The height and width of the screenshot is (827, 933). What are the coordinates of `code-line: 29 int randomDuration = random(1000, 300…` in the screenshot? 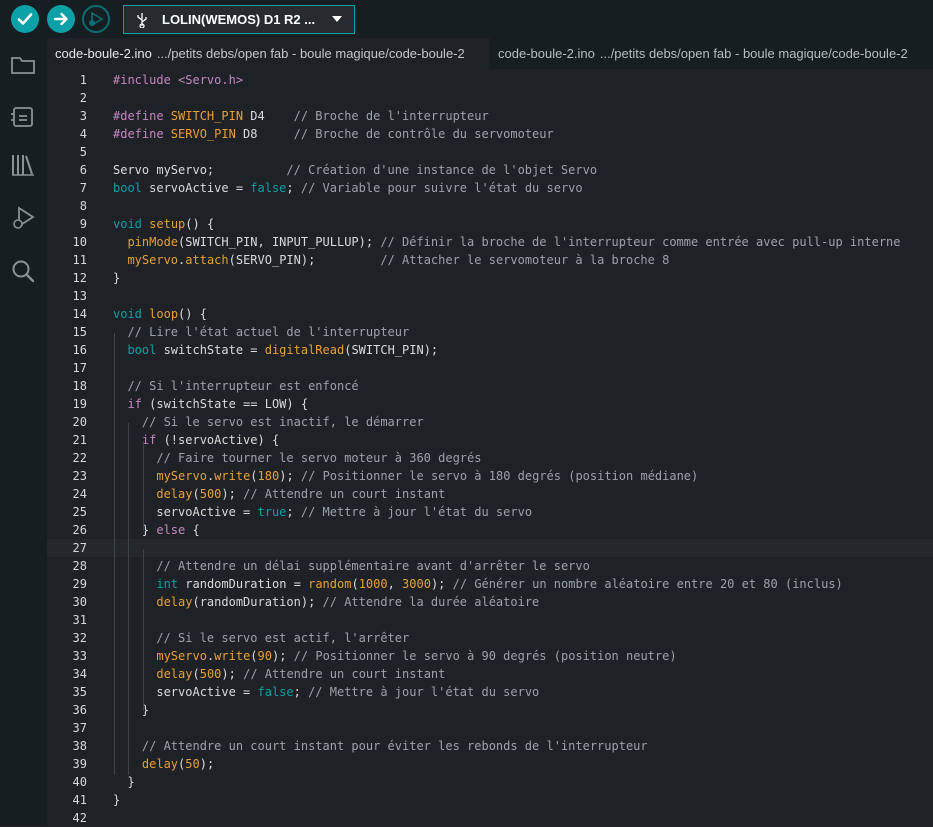 It's located at (490, 584).